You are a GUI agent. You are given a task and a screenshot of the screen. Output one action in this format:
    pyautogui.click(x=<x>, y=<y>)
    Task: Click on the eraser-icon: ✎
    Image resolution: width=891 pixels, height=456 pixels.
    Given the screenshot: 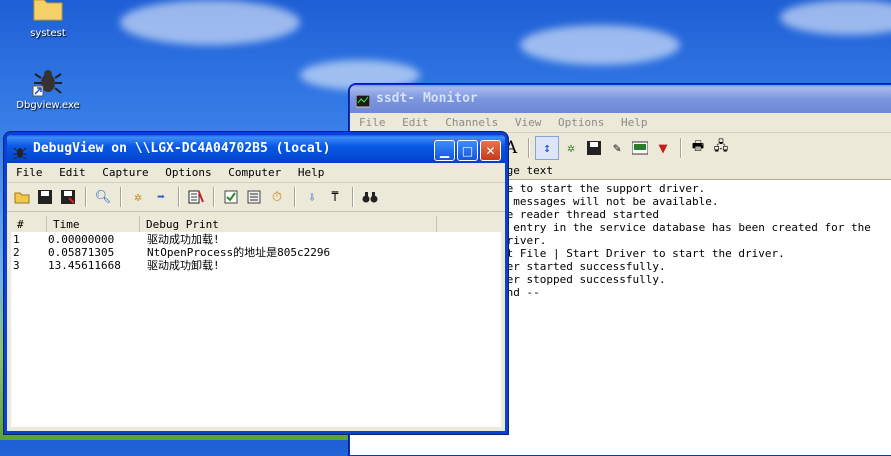 What is the action you would take?
    pyautogui.click(x=617, y=148)
    